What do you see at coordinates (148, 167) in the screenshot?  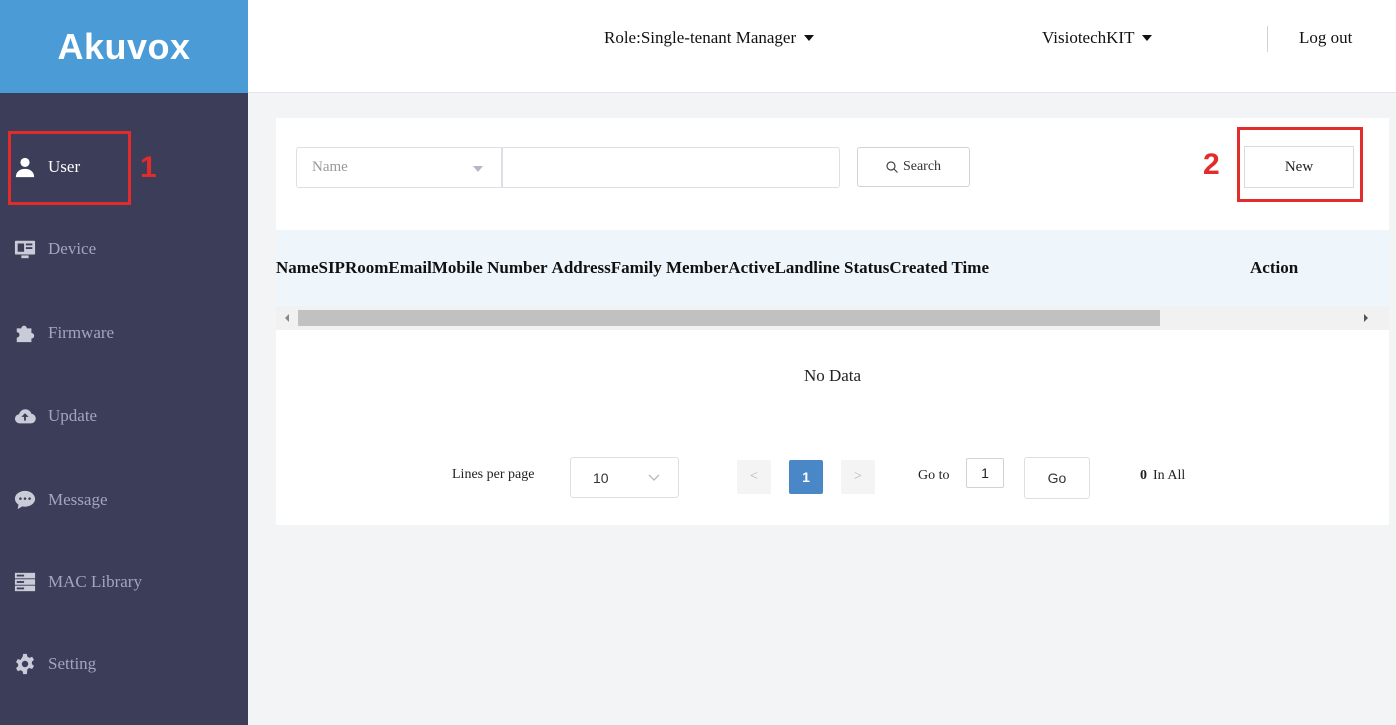 I see `annotation-number-1: 1` at bounding box center [148, 167].